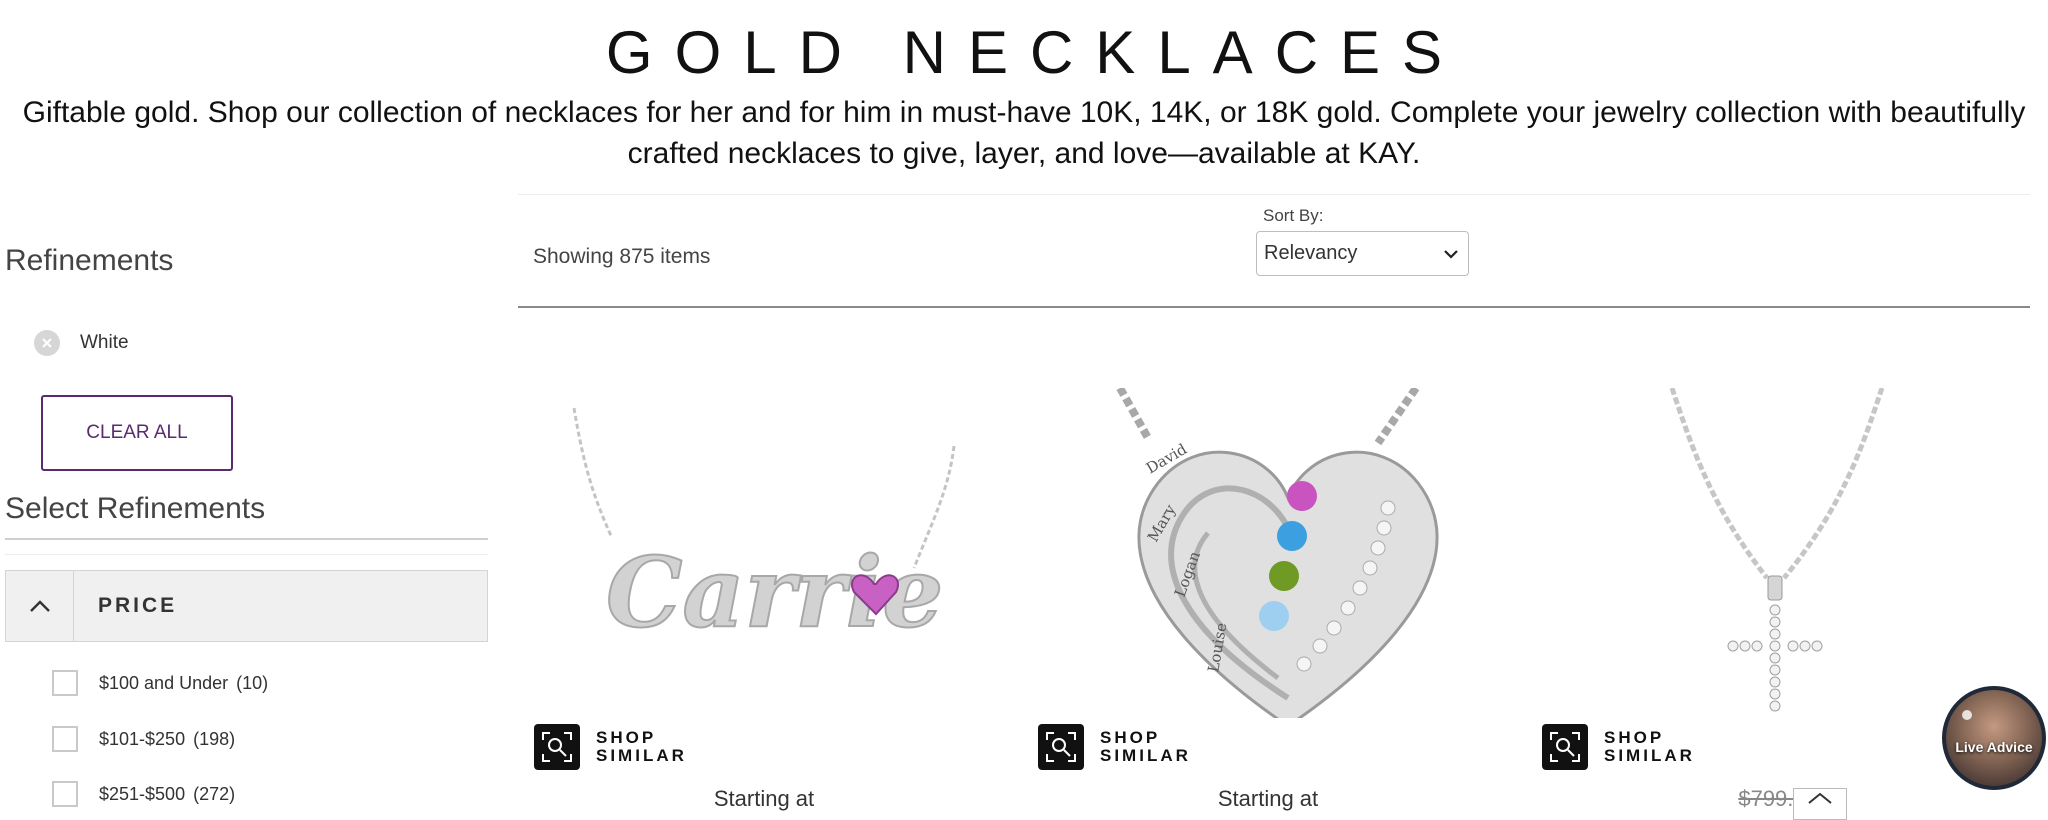  I want to click on price-option-count: (272), so click(214, 793).